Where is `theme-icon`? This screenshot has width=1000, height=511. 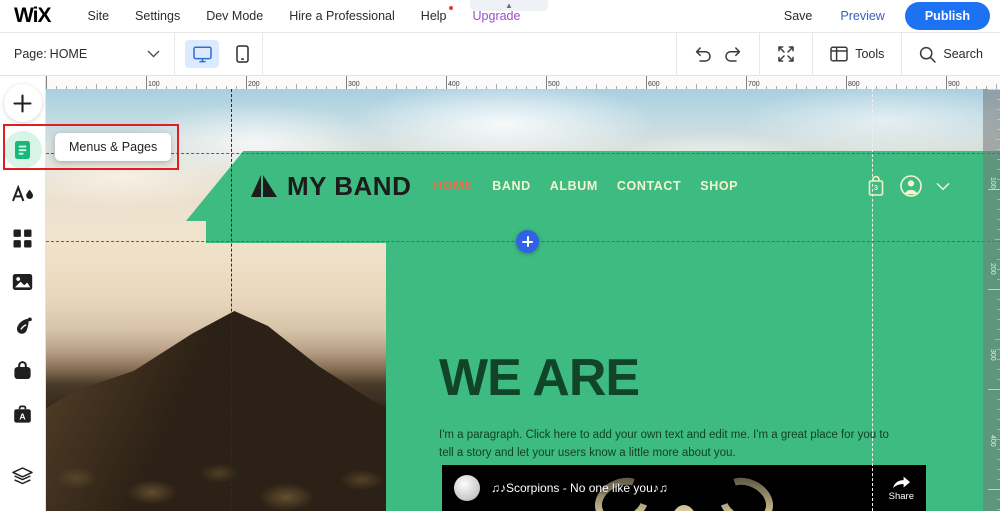
theme-icon is located at coordinates (23, 194).